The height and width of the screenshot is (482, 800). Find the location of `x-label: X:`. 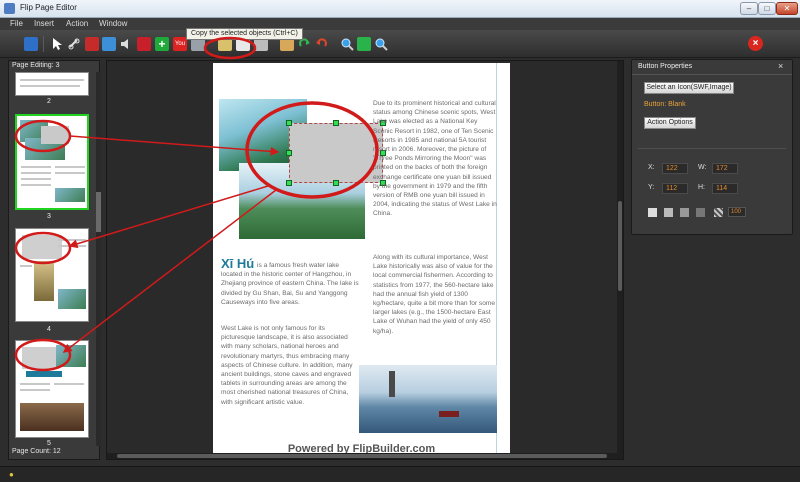

x-label: X: is located at coordinates (651, 167).